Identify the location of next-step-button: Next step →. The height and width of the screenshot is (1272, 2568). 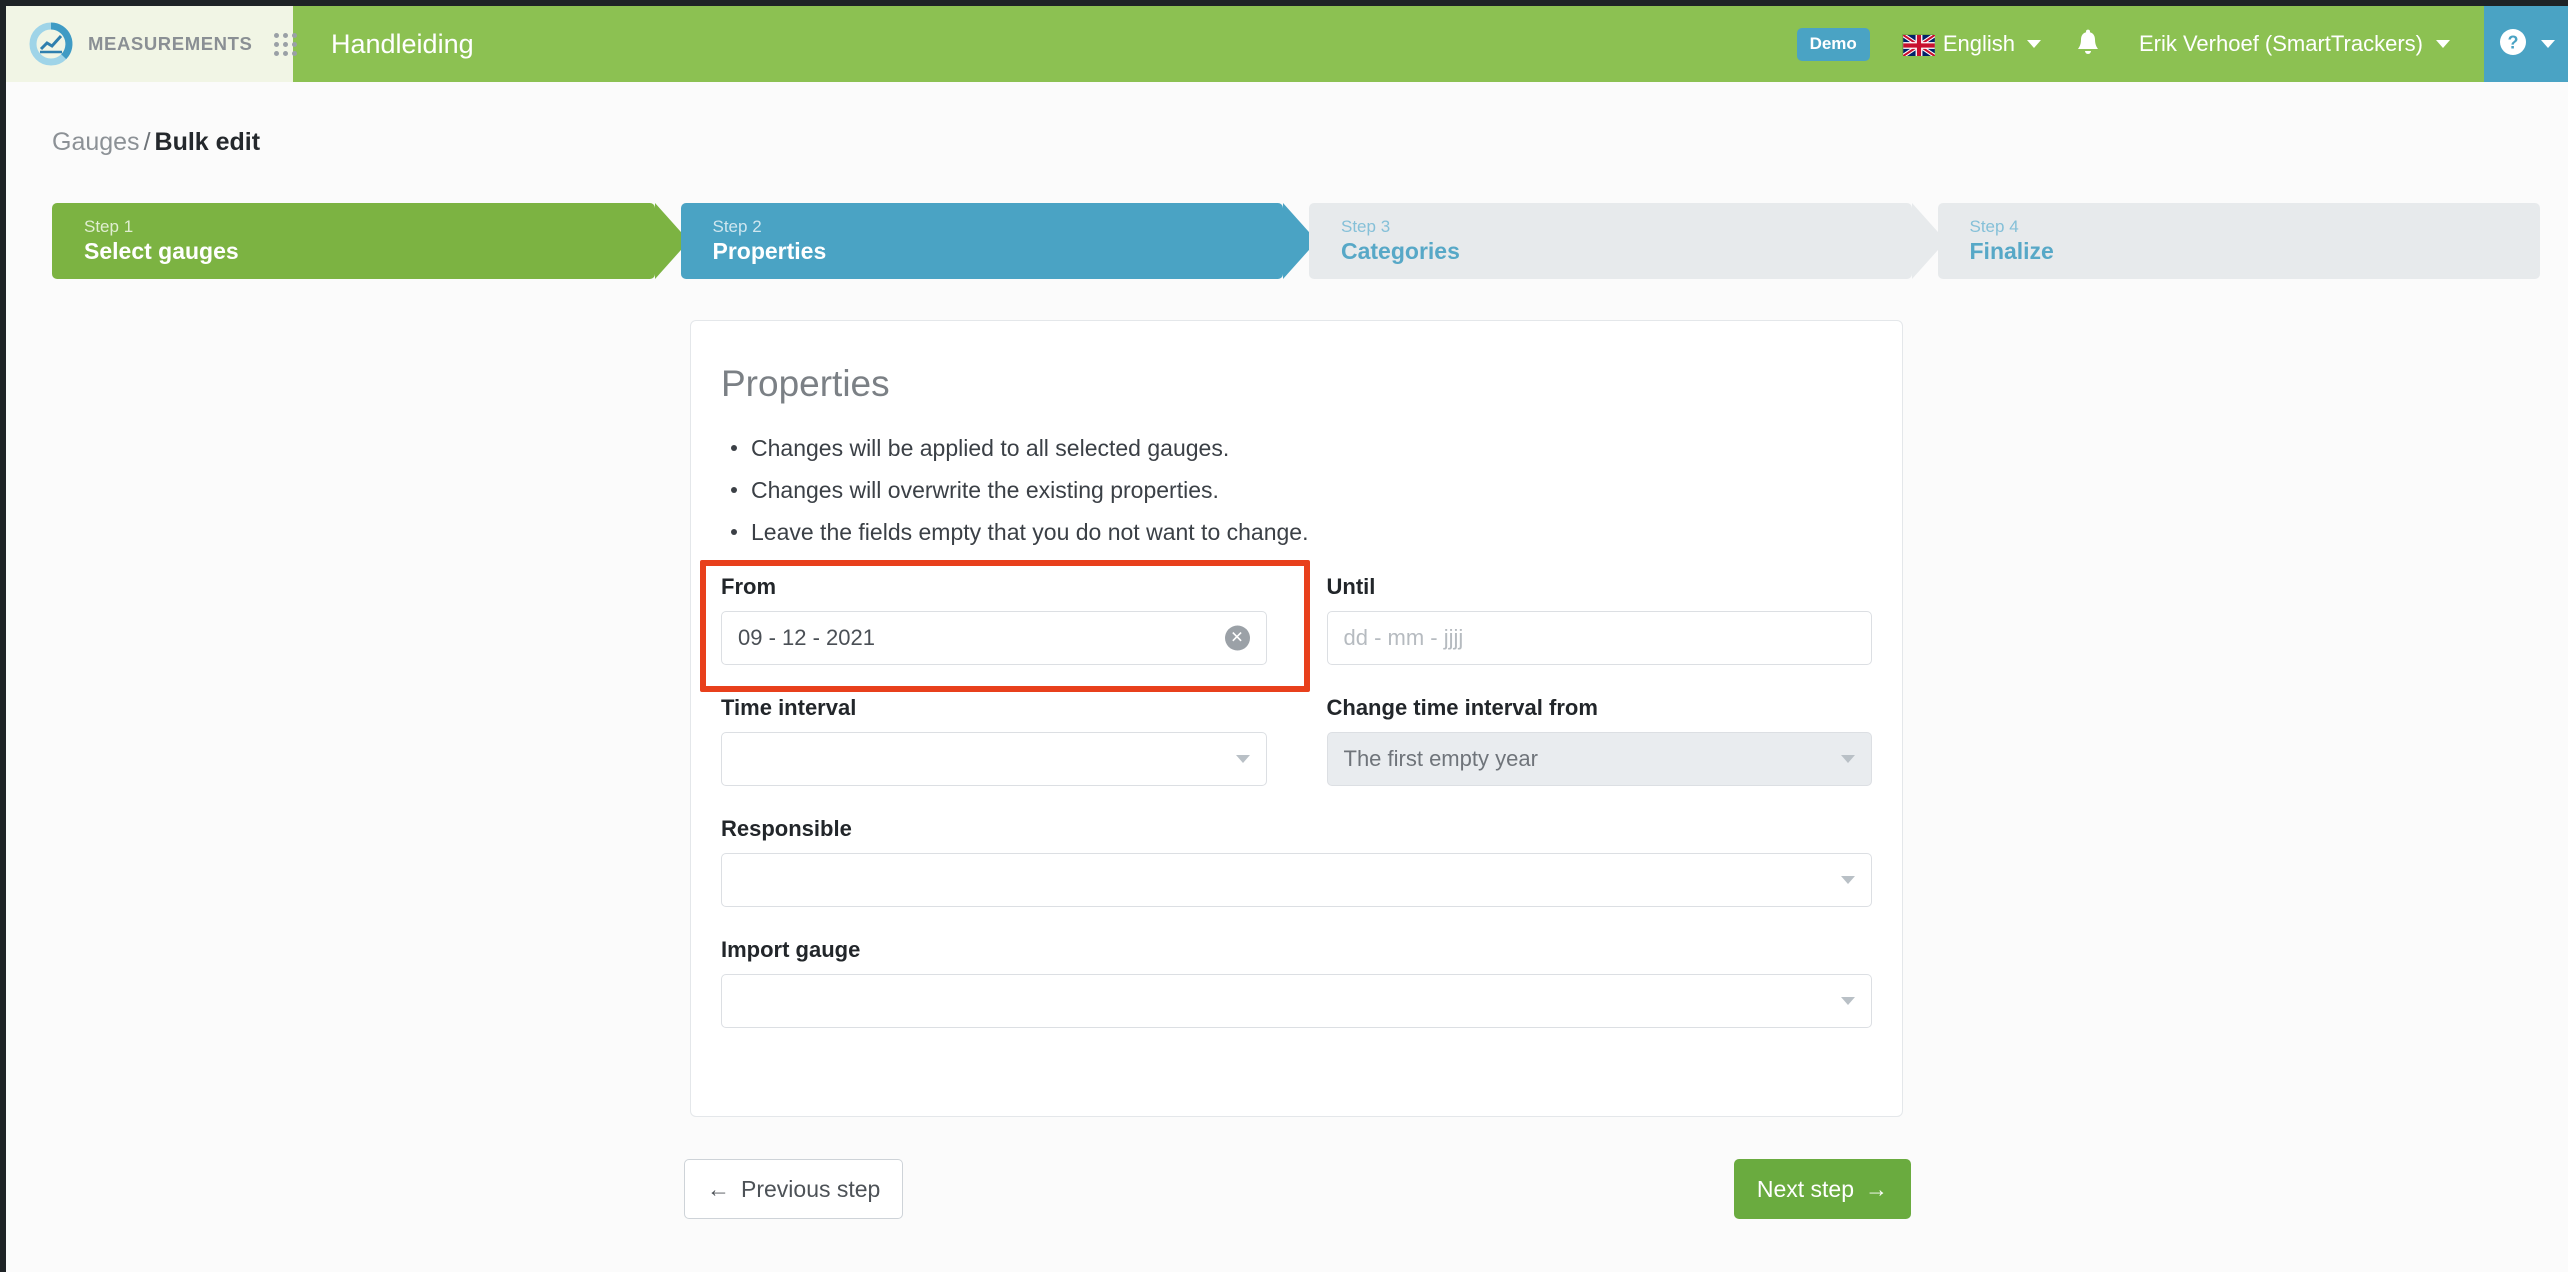
(1822, 1189).